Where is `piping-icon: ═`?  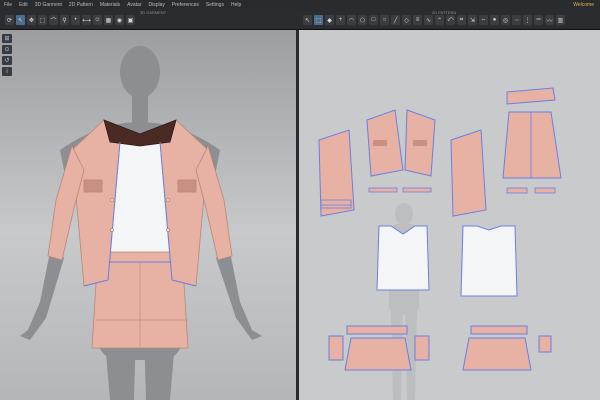
piping-icon: ═ is located at coordinates (538, 20).